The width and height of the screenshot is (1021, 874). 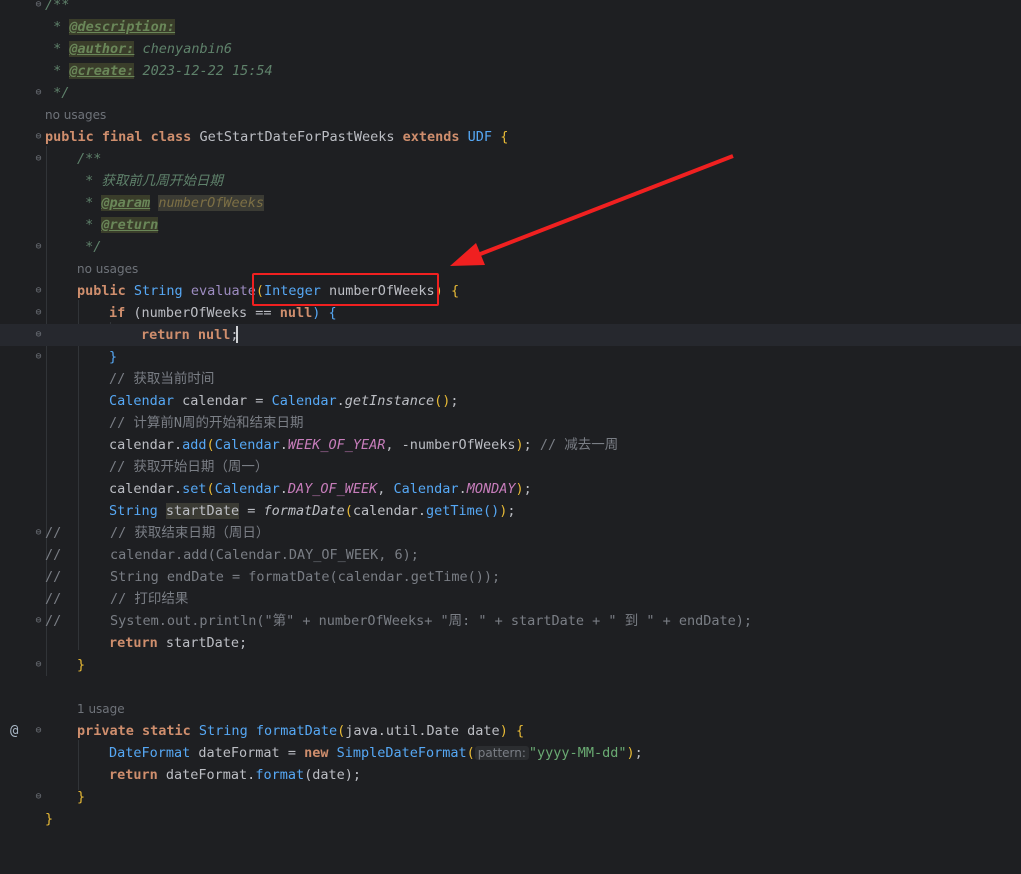 What do you see at coordinates (601, 207) in the screenshot?
I see `arrow-shaft` at bounding box center [601, 207].